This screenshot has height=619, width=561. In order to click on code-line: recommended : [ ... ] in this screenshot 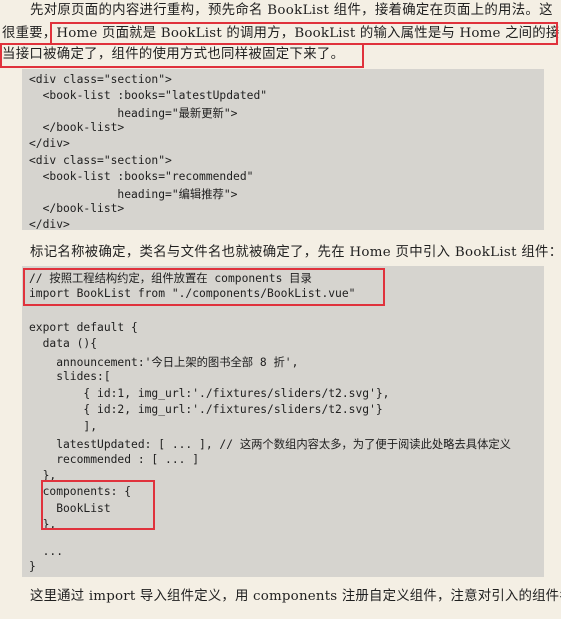, I will do `click(114, 459)`.